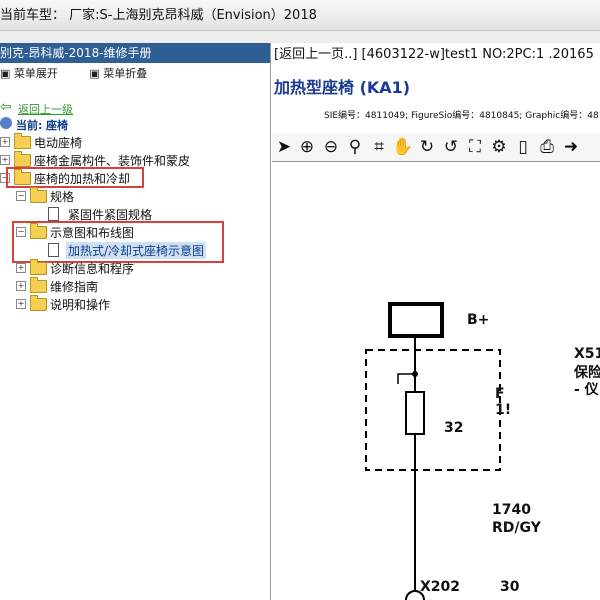  Describe the element at coordinates (53, 214) in the screenshot. I see `document-icon` at that location.